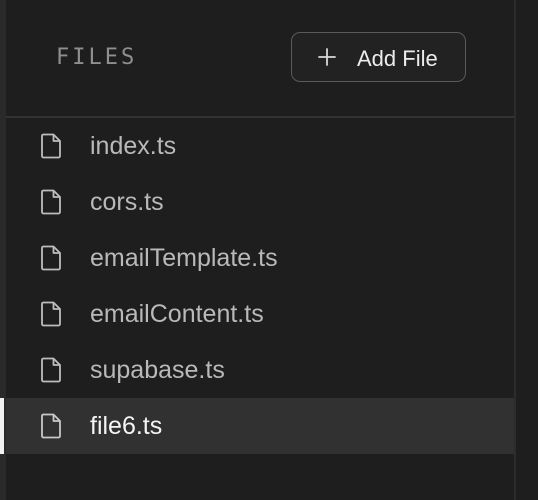 The image size is (538, 500). I want to click on file-name: file6.ts, so click(126, 426).